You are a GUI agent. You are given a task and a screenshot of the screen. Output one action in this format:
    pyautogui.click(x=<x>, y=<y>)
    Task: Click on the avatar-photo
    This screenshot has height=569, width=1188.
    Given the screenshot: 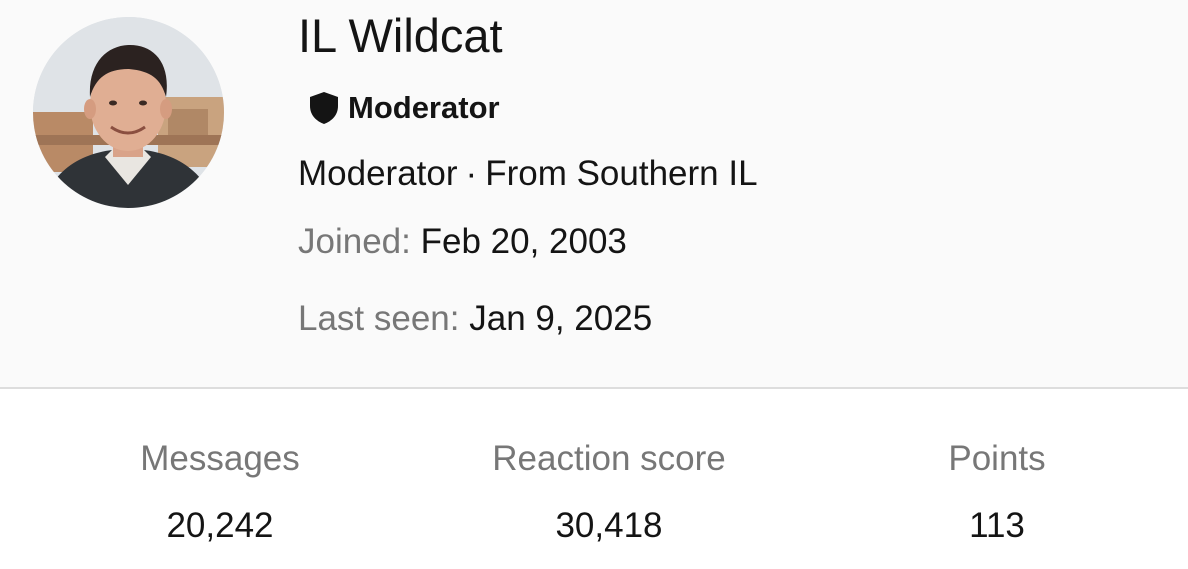 What is the action you would take?
    pyautogui.click(x=128, y=112)
    